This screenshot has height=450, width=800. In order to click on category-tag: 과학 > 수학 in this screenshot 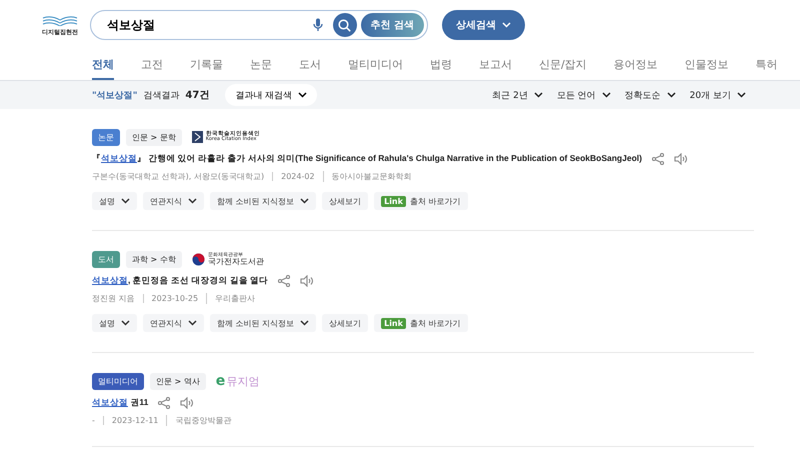, I will do `click(154, 259)`.